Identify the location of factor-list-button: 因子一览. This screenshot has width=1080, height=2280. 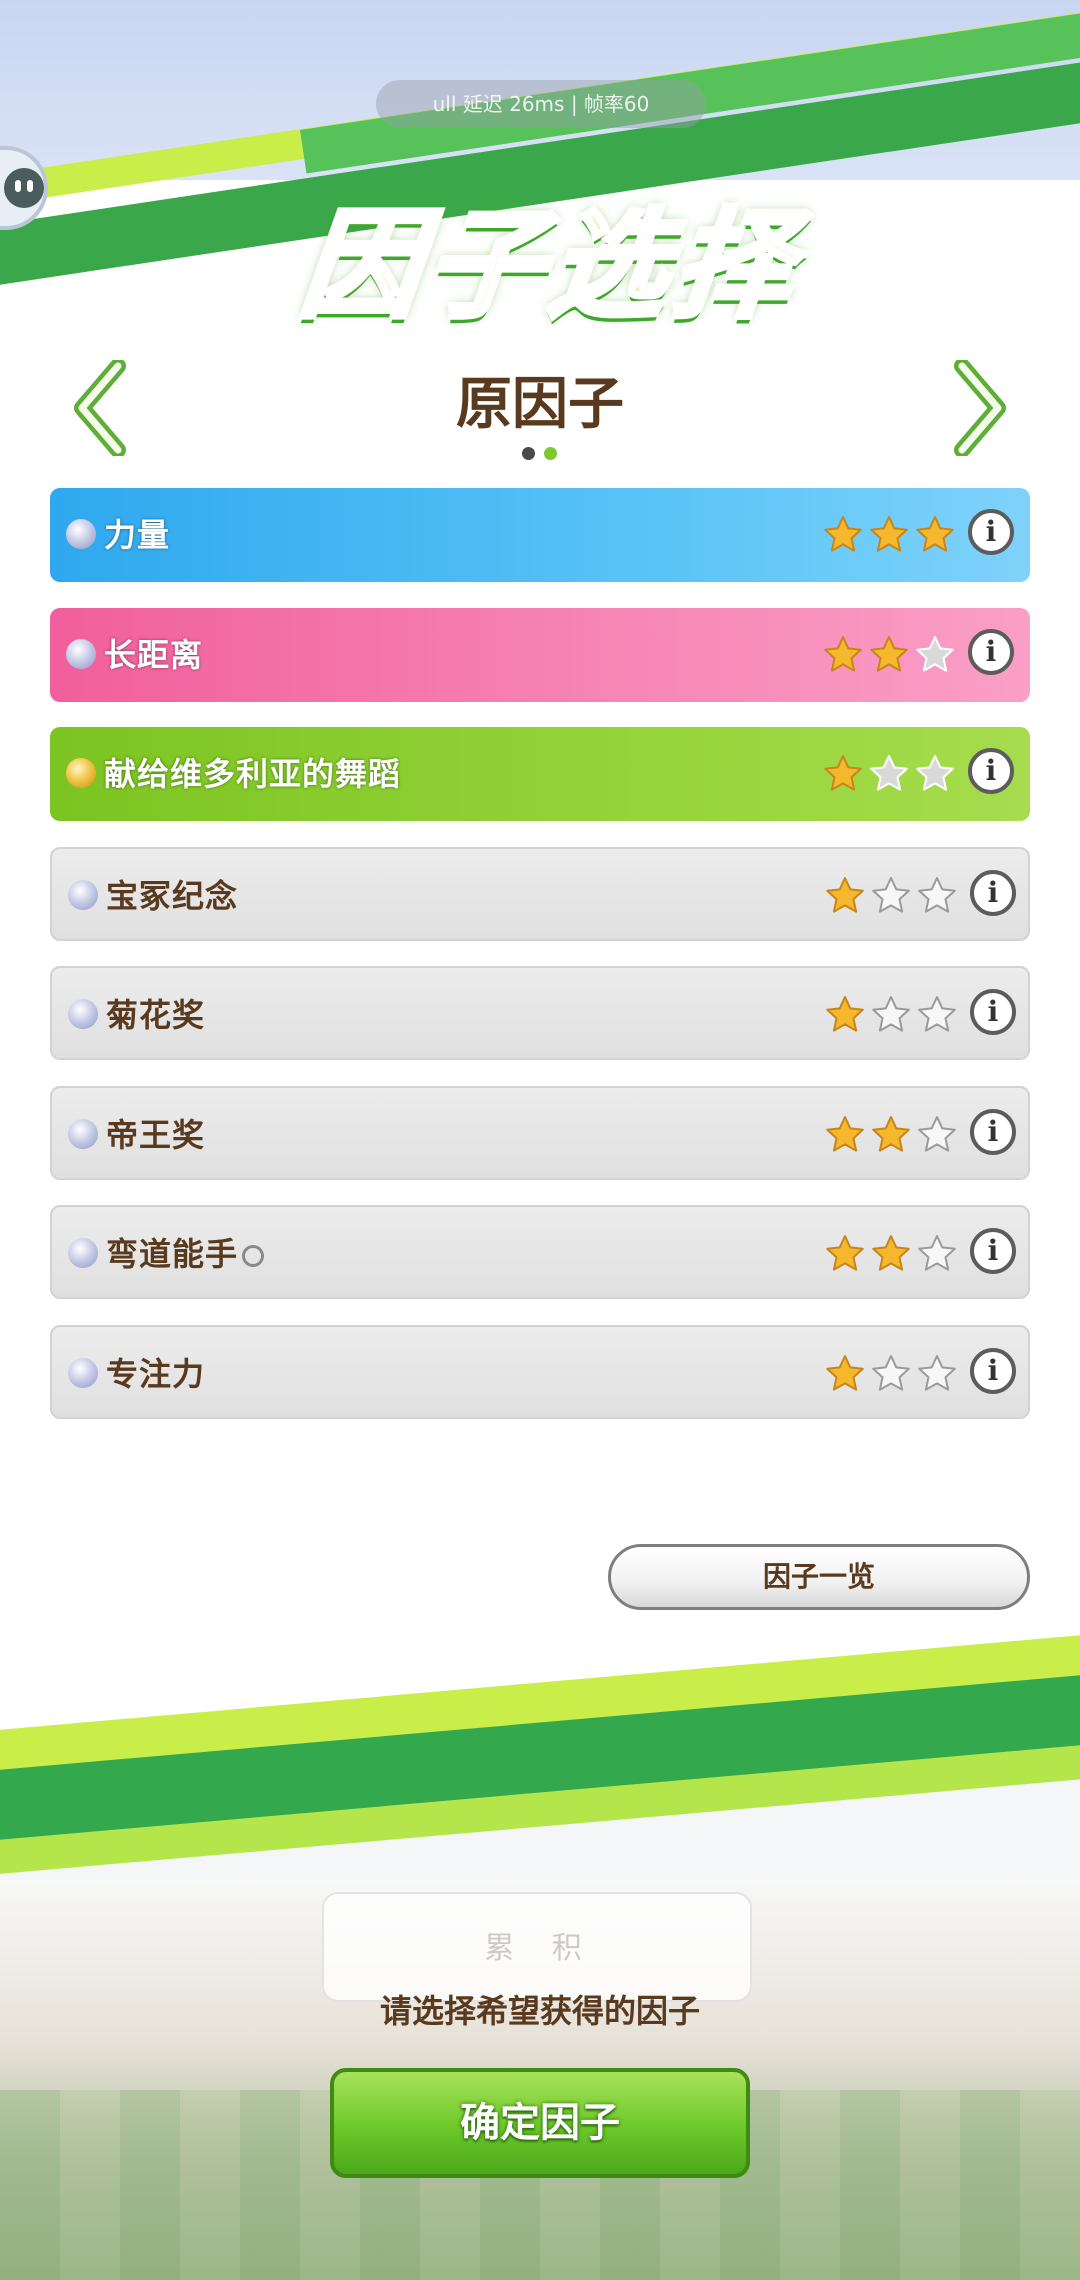
(819, 1577).